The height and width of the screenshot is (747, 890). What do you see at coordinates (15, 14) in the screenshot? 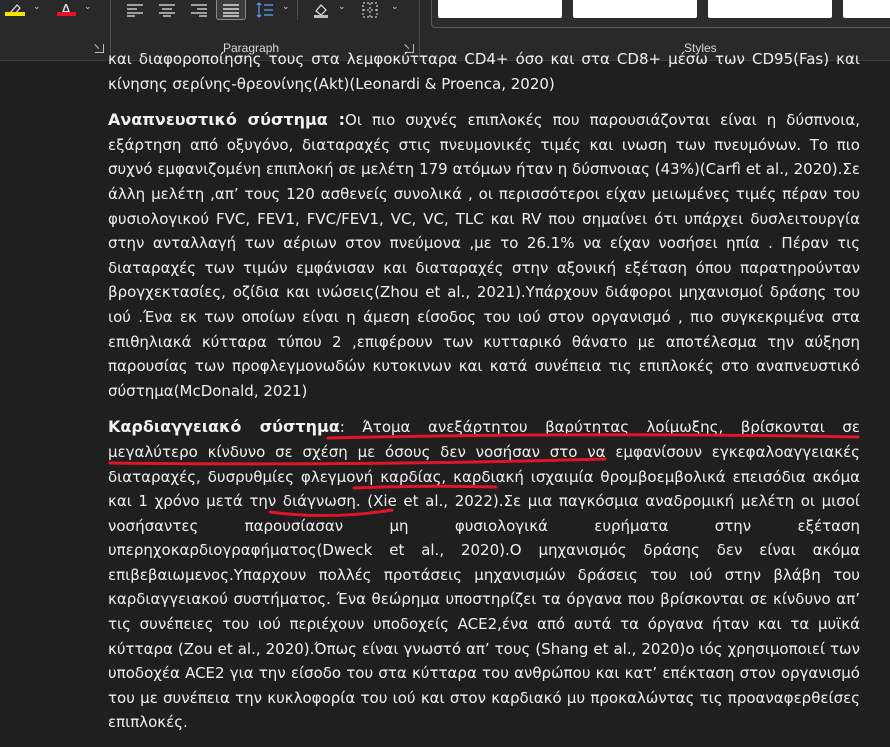
I see `highlight-color-swatch` at bounding box center [15, 14].